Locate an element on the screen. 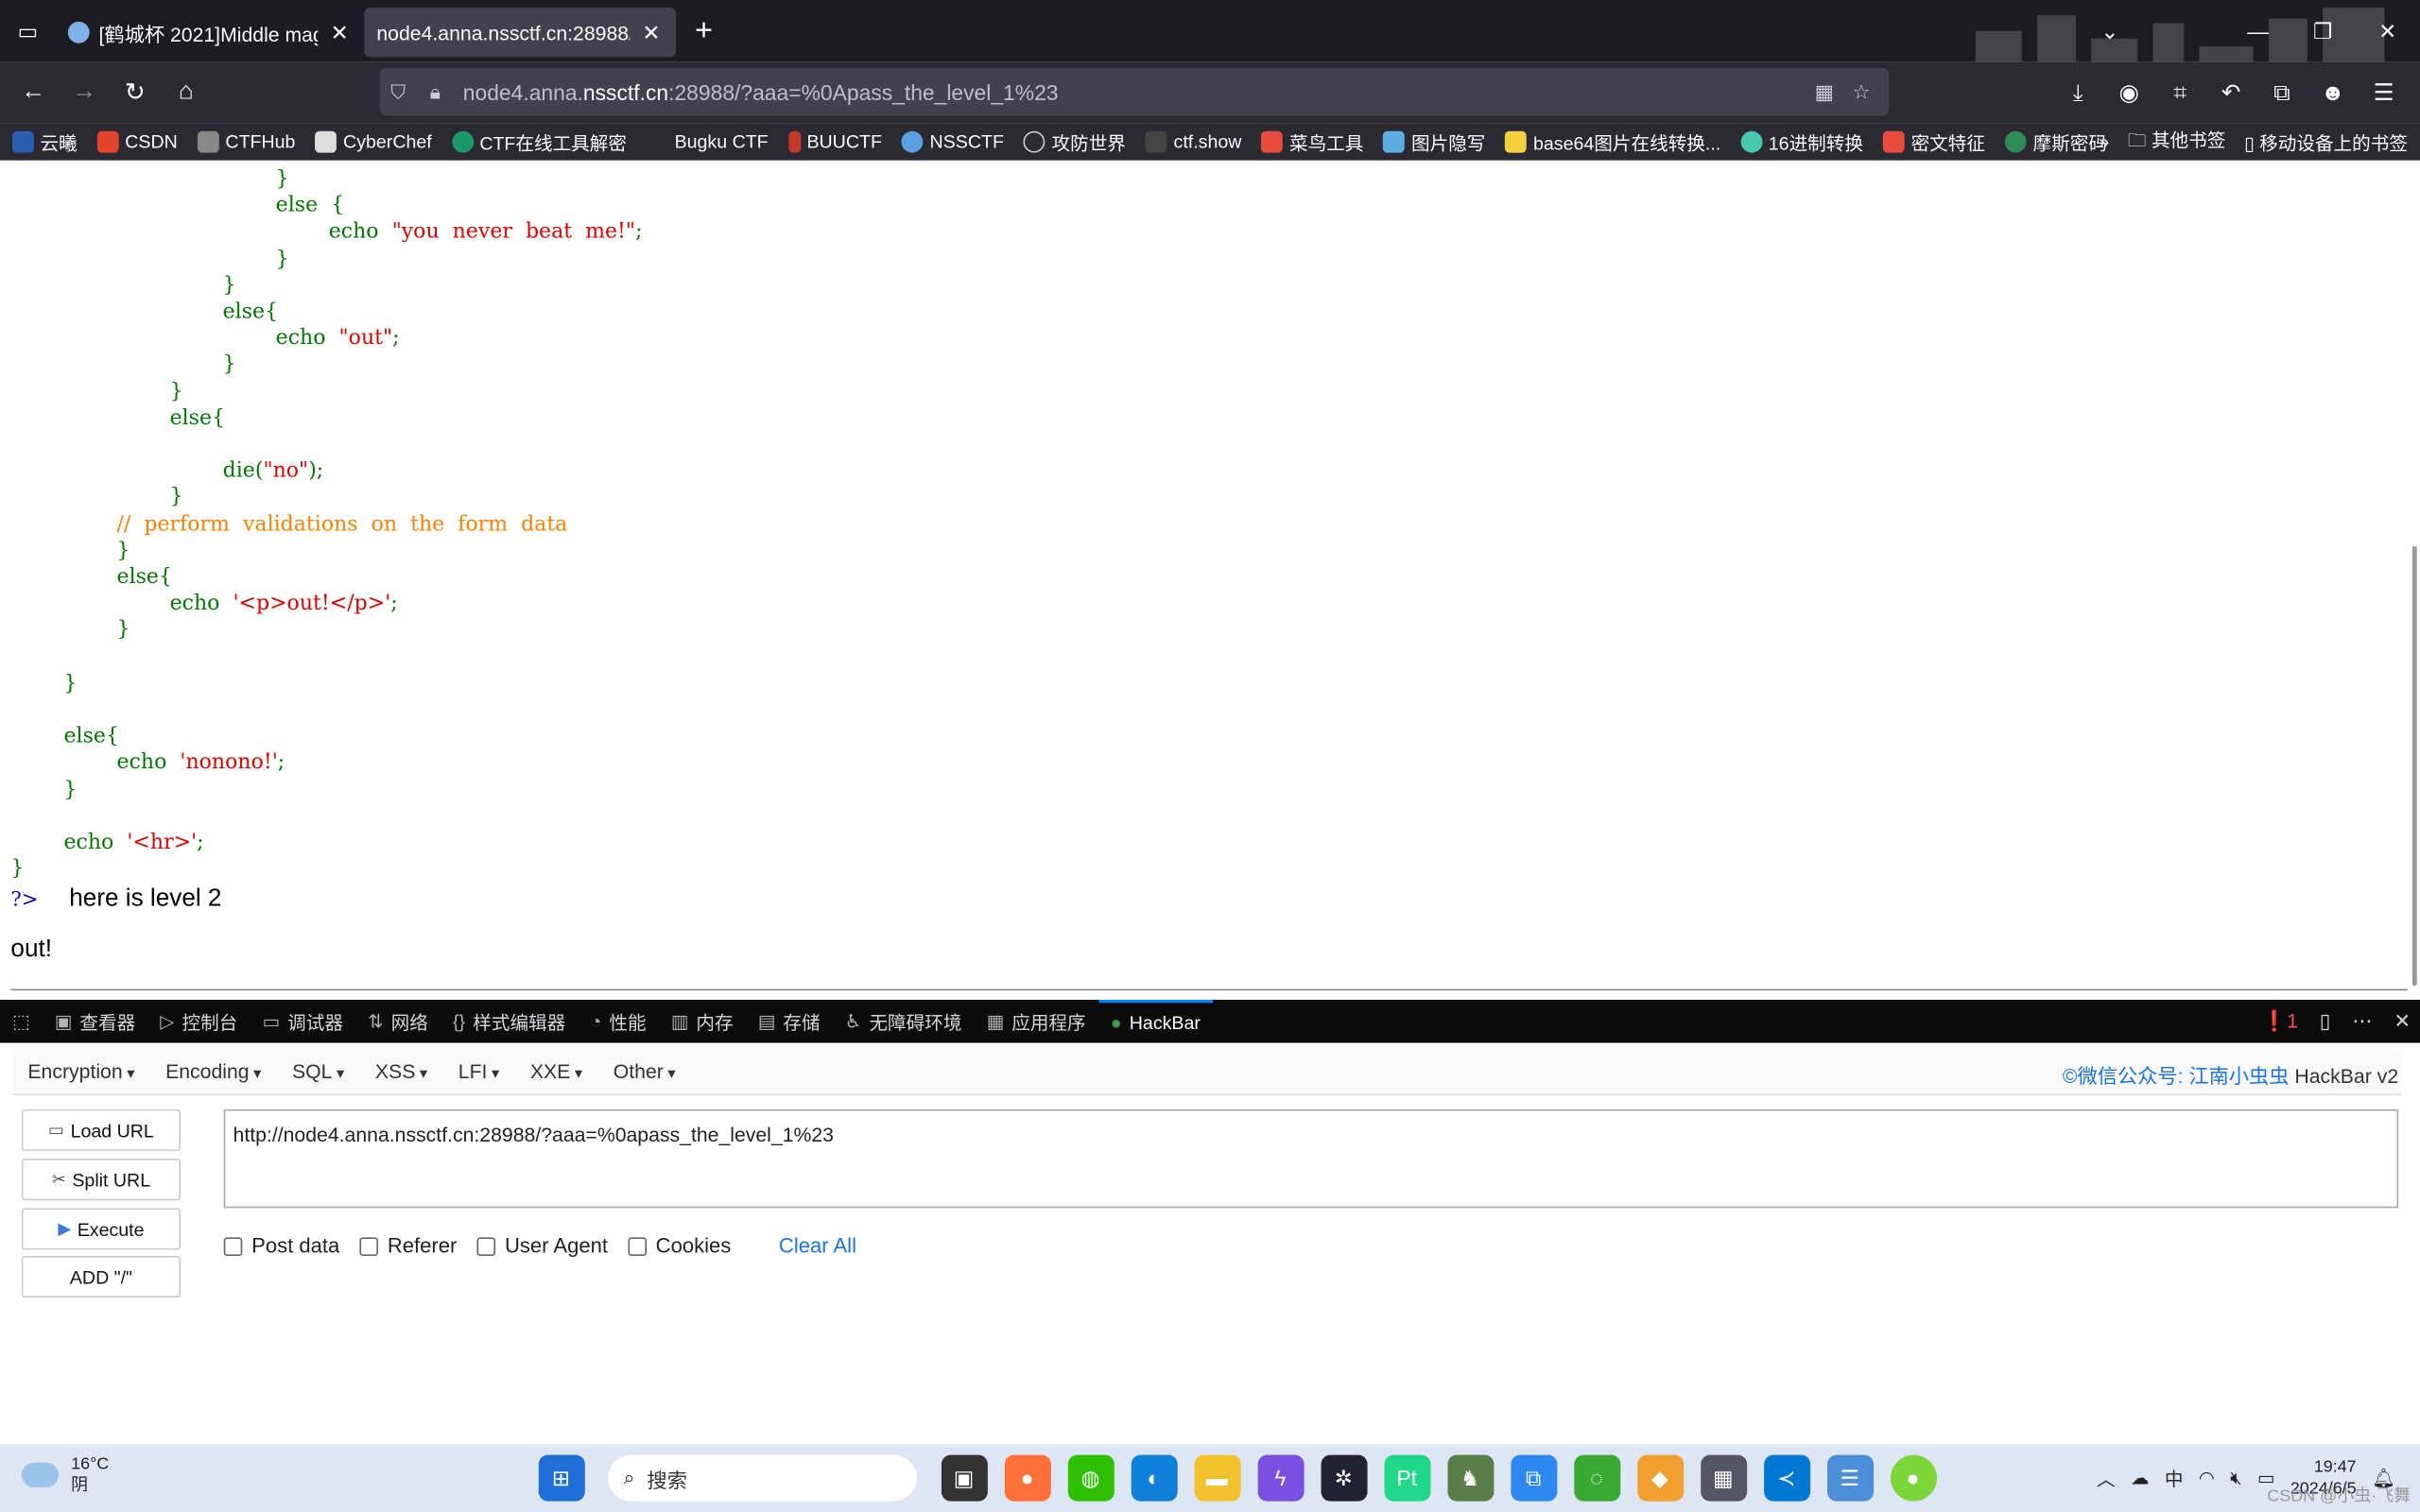 The width and height of the screenshot is (2420, 1512). bookmark-item: 云曦 is located at coordinates (45, 142).